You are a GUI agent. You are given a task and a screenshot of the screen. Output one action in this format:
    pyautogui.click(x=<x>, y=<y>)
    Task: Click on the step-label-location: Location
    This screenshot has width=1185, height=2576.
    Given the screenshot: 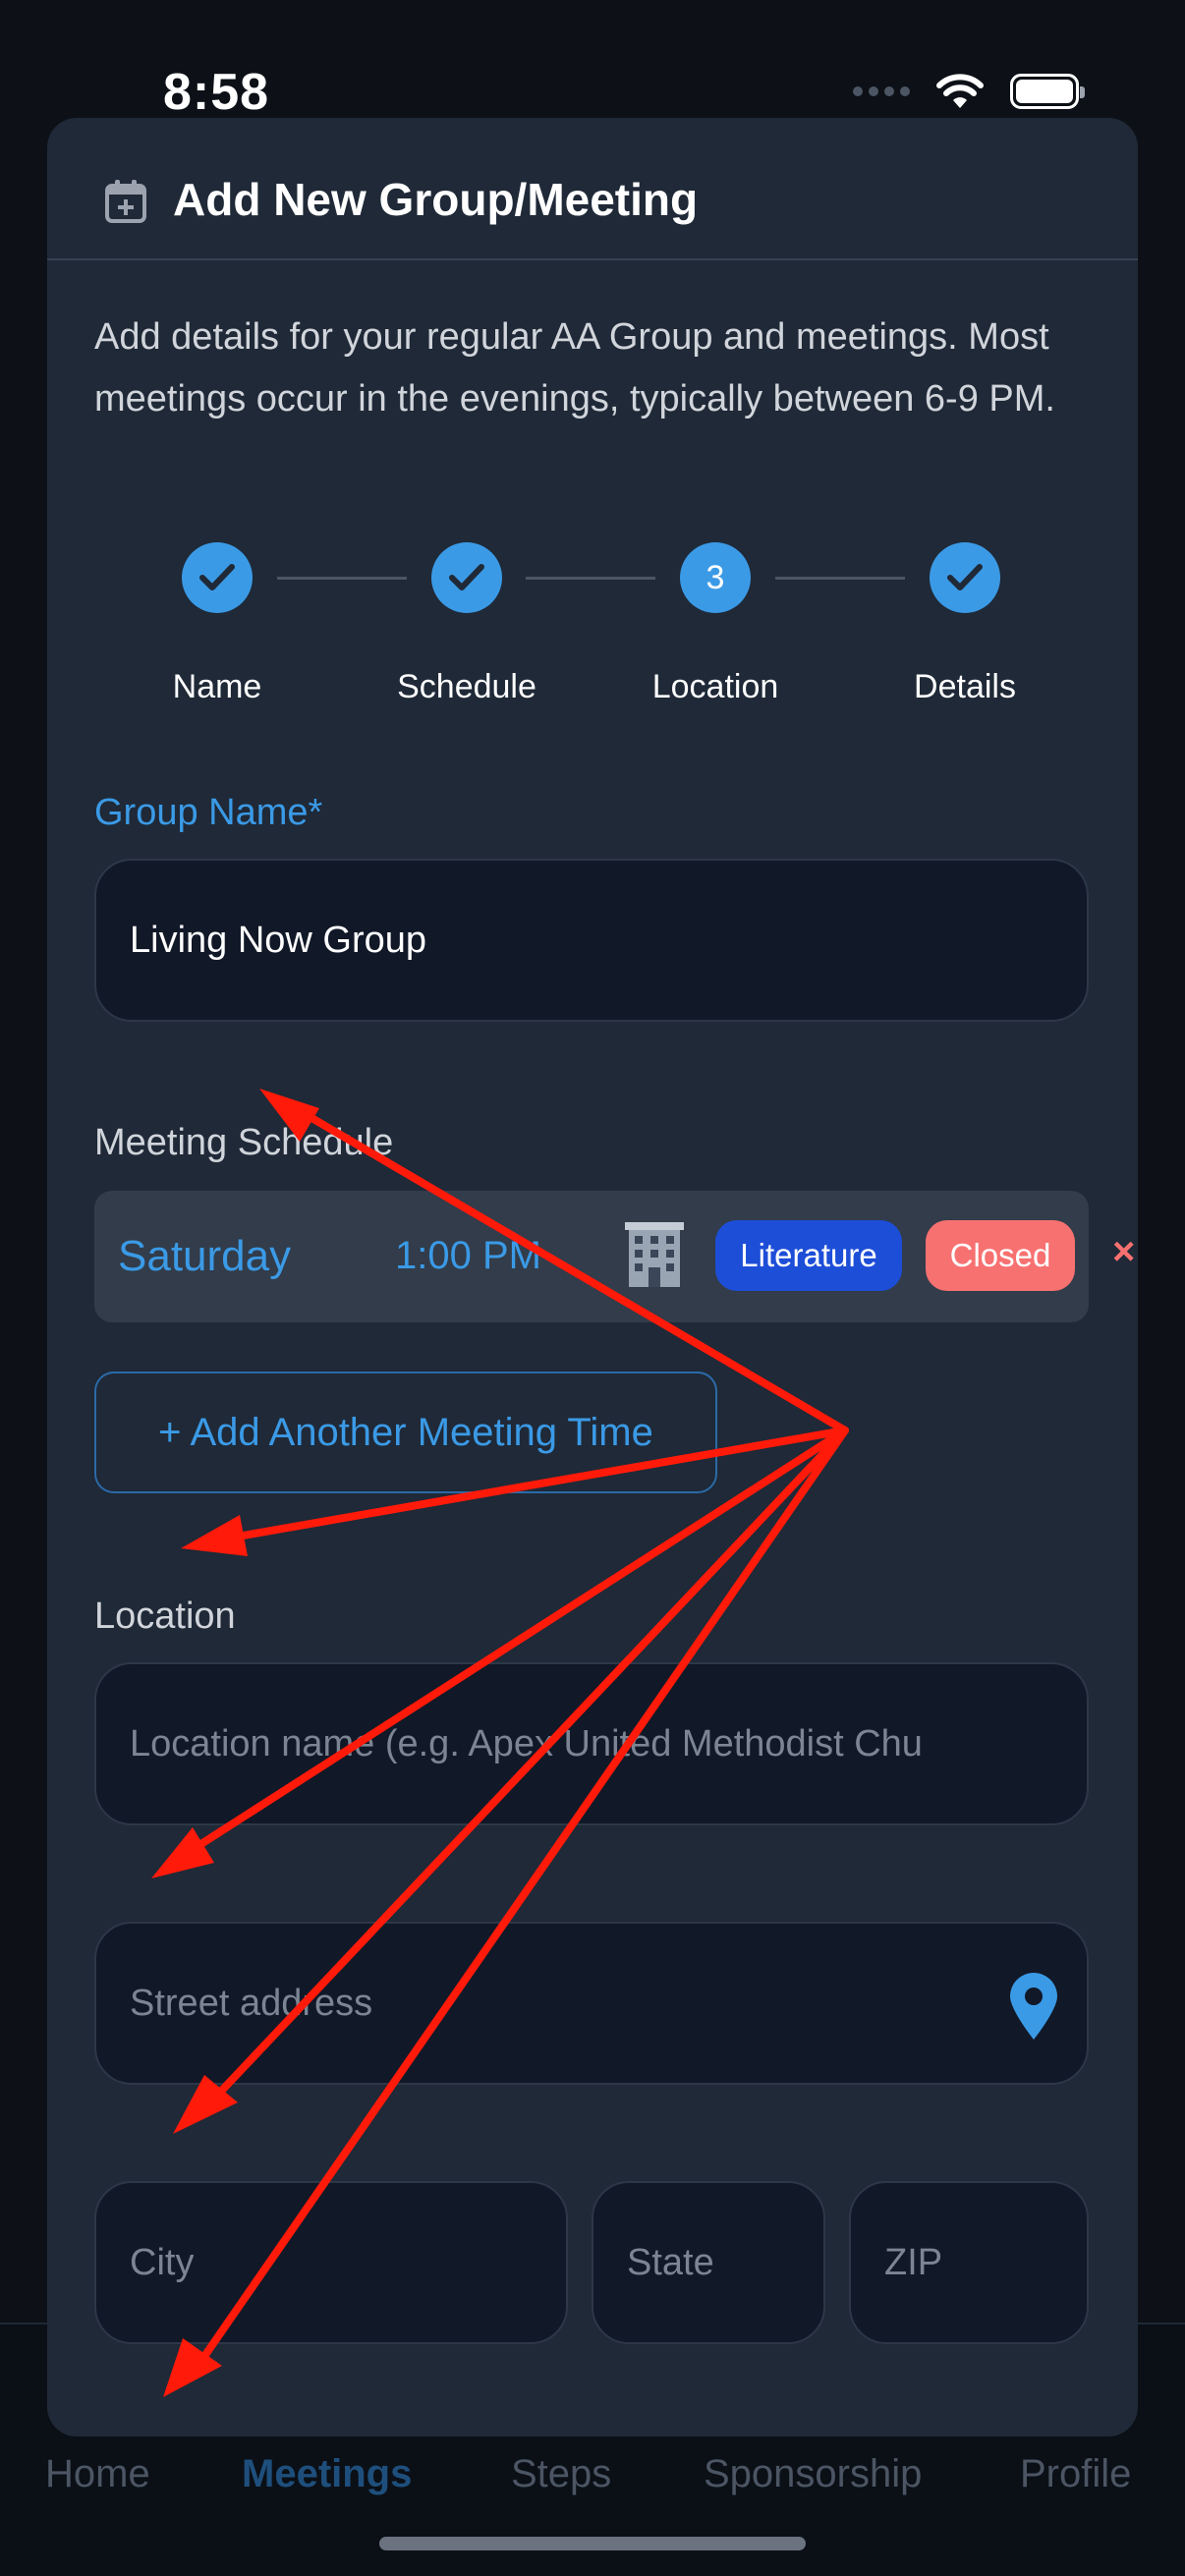 What is the action you would take?
    pyautogui.click(x=715, y=686)
    